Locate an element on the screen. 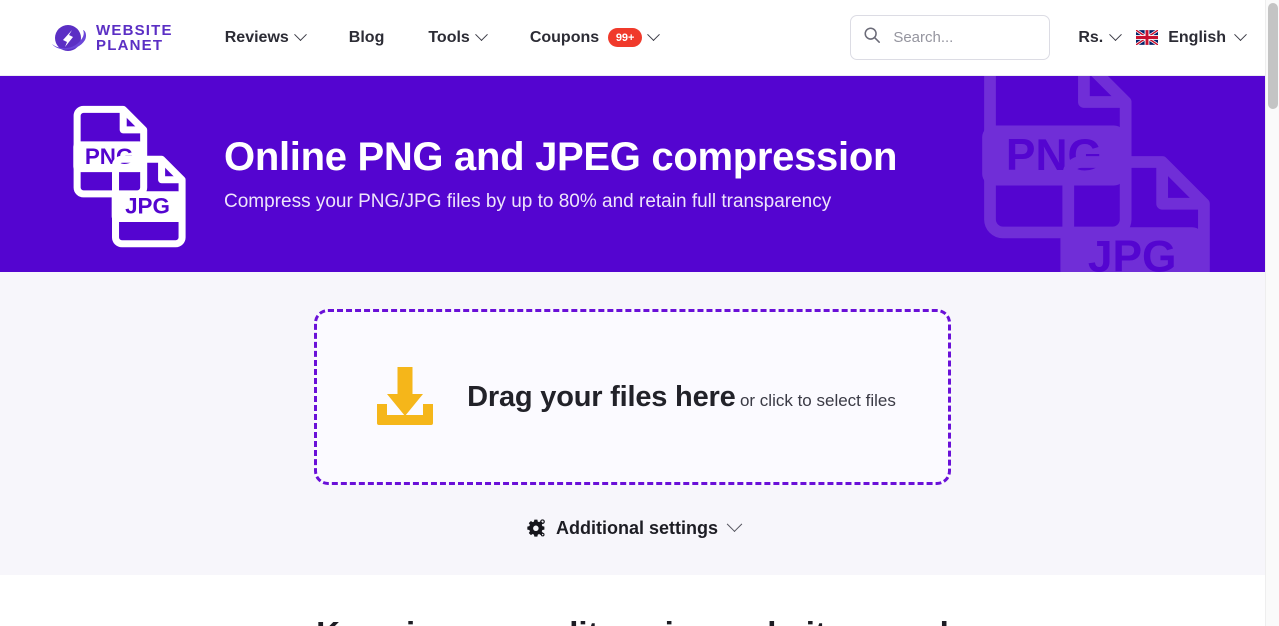 The height and width of the screenshot is (626, 1279). website-planet-logo-icon is located at coordinates (68, 38).